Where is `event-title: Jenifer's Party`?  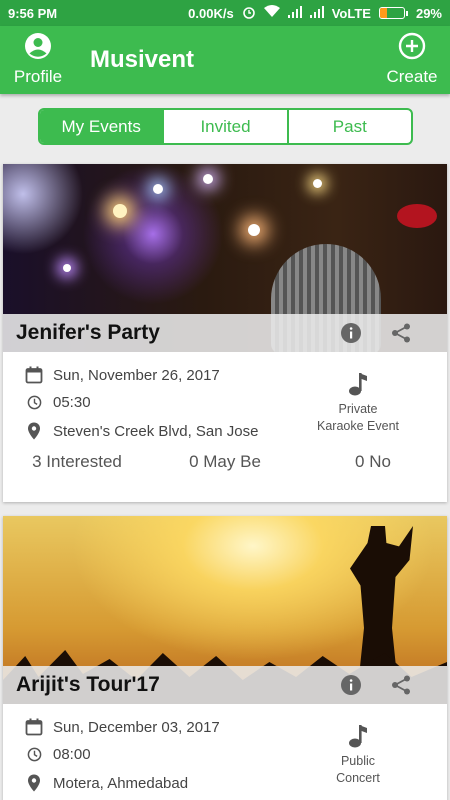 event-title: Jenifer's Party is located at coordinates (88, 332).